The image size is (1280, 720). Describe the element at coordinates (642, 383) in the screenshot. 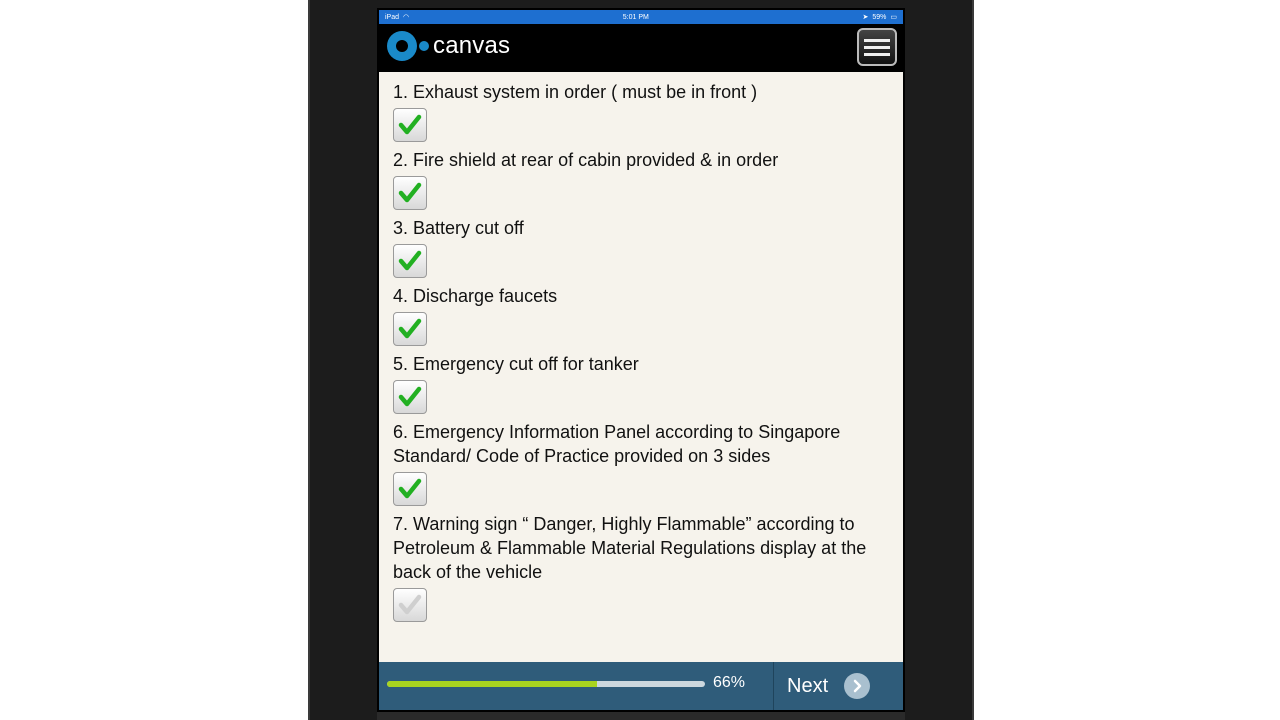

I see `checklist-item: 5. Emergency cut off for tanker` at that location.